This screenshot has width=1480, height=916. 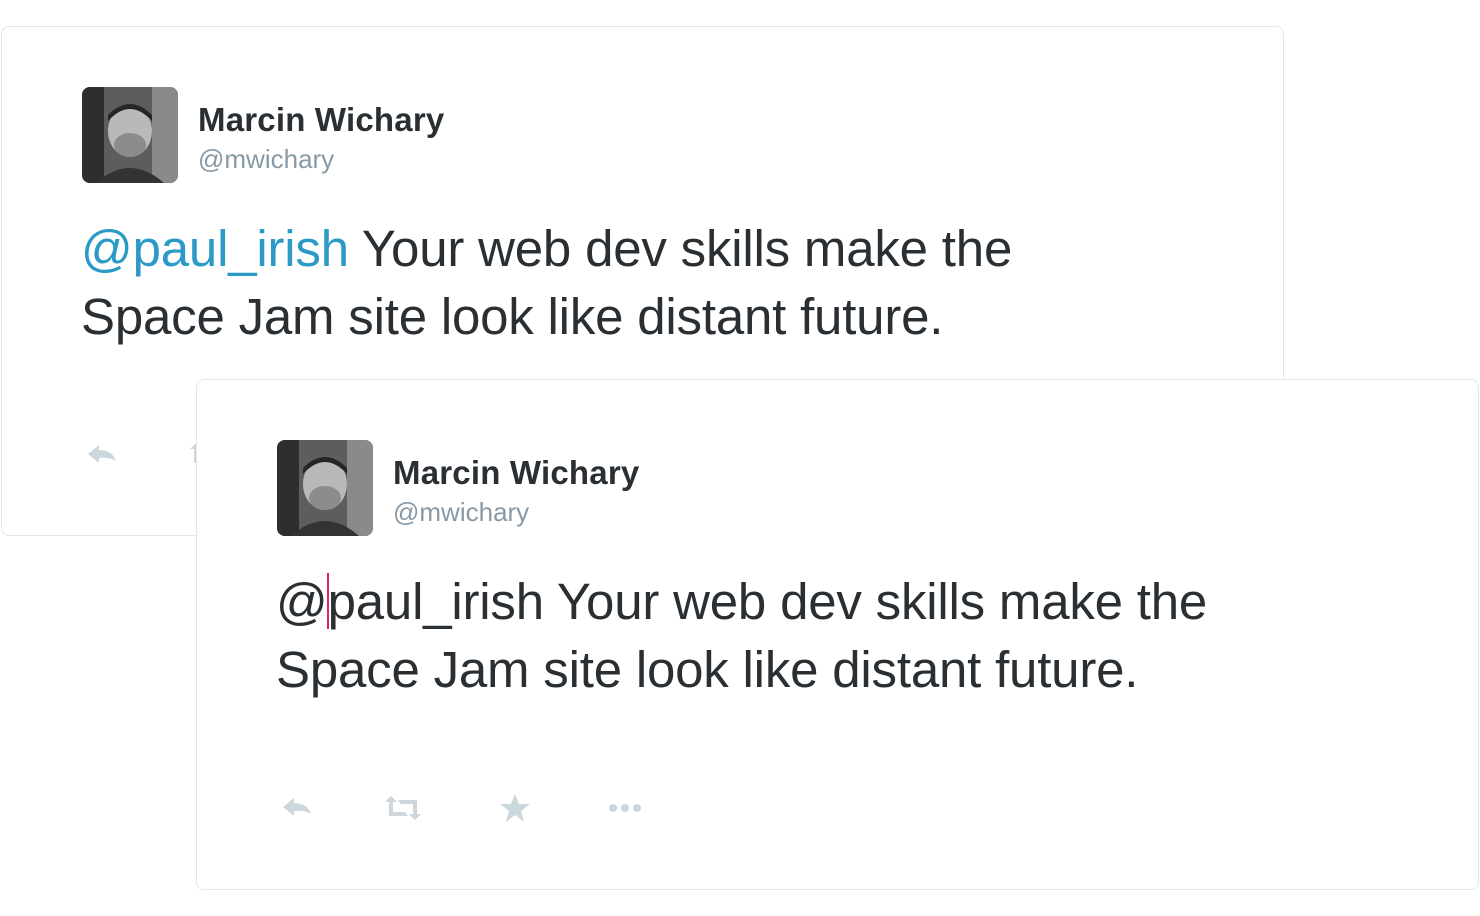 What do you see at coordinates (767, 601) in the screenshot?
I see `tweet-text-line1: paul_irish Your web dev skills make the` at bounding box center [767, 601].